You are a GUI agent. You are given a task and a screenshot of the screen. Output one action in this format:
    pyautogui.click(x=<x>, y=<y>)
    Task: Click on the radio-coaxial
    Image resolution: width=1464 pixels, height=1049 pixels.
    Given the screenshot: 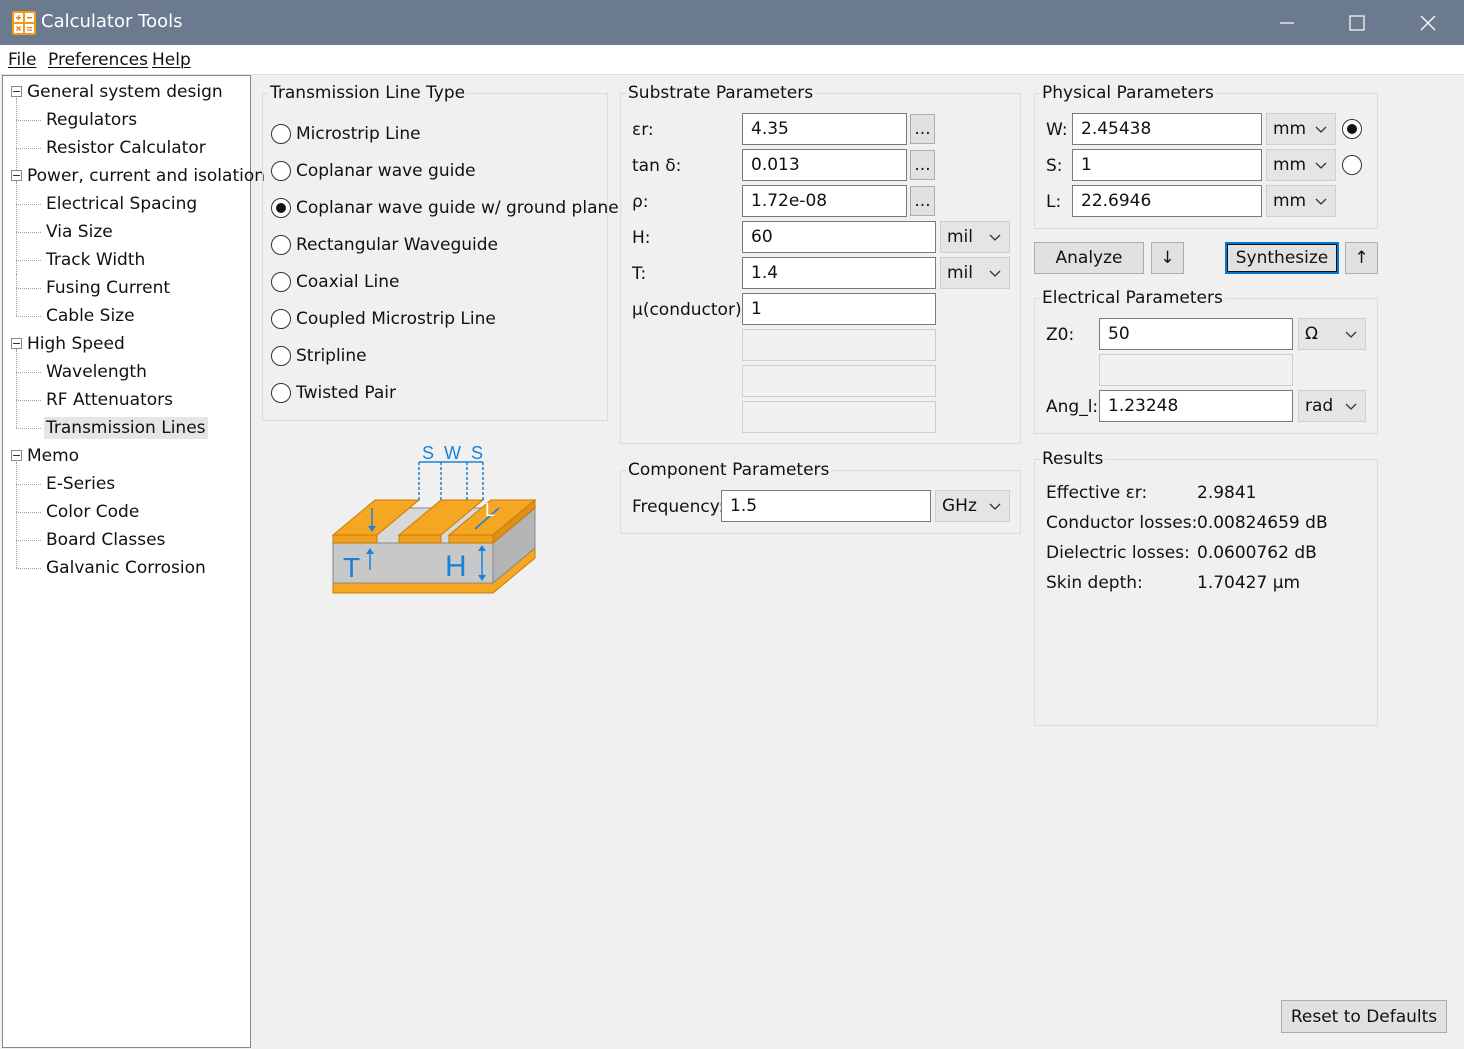 What is the action you would take?
    pyautogui.click(x=281, y=282)
    